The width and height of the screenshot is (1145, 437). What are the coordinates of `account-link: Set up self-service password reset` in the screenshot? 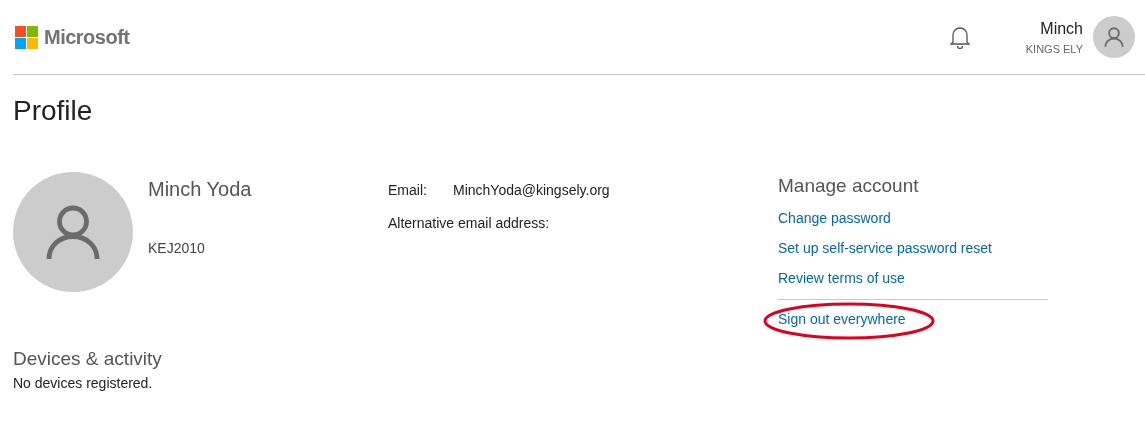 It's located at (885, 248).